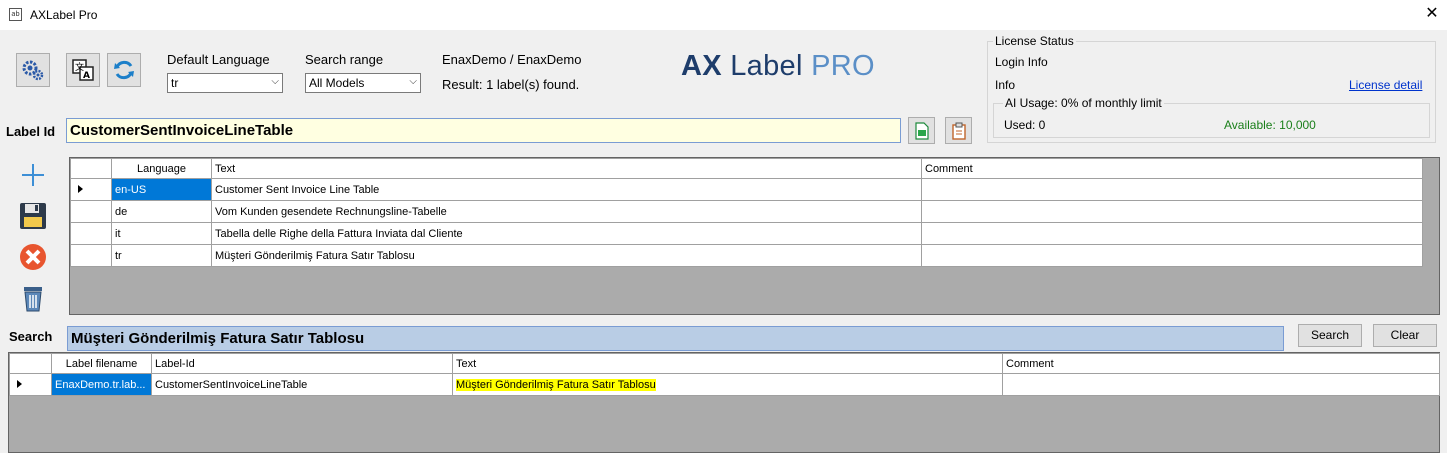  I want to click on document-copy-icon, so click(921, 130).